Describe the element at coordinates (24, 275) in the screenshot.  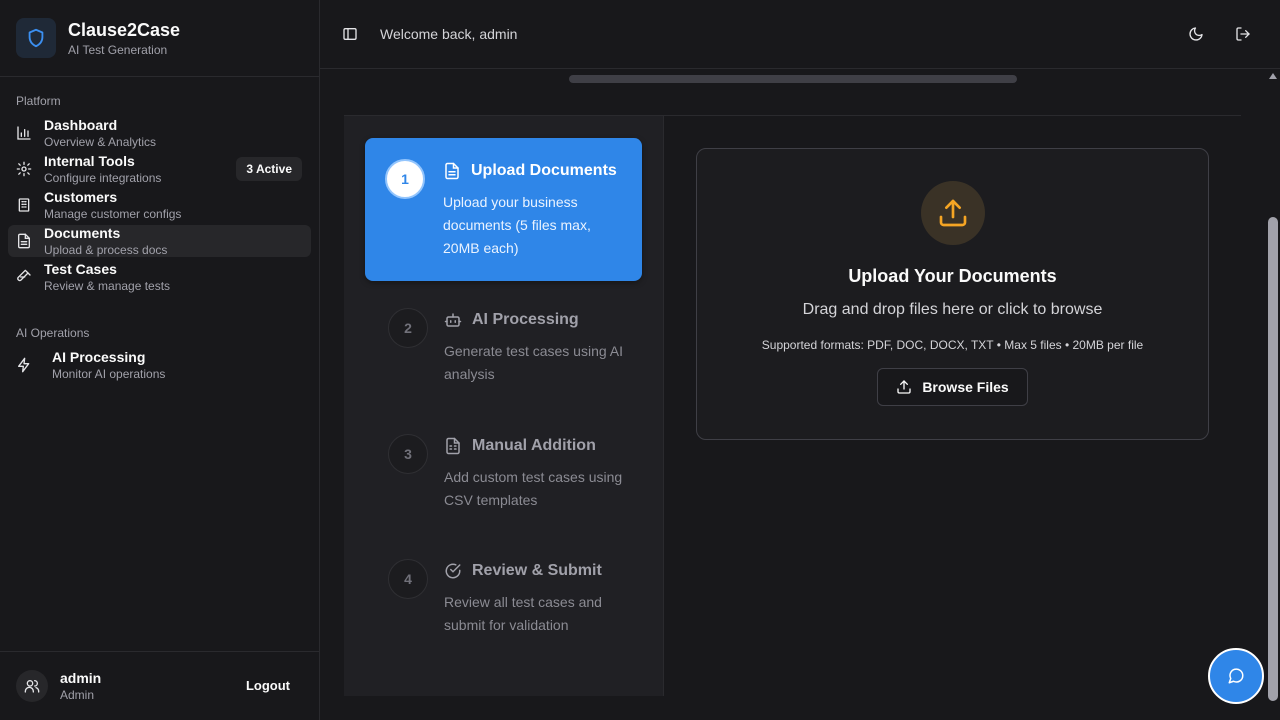
I see `test-tube-icon` at that location.